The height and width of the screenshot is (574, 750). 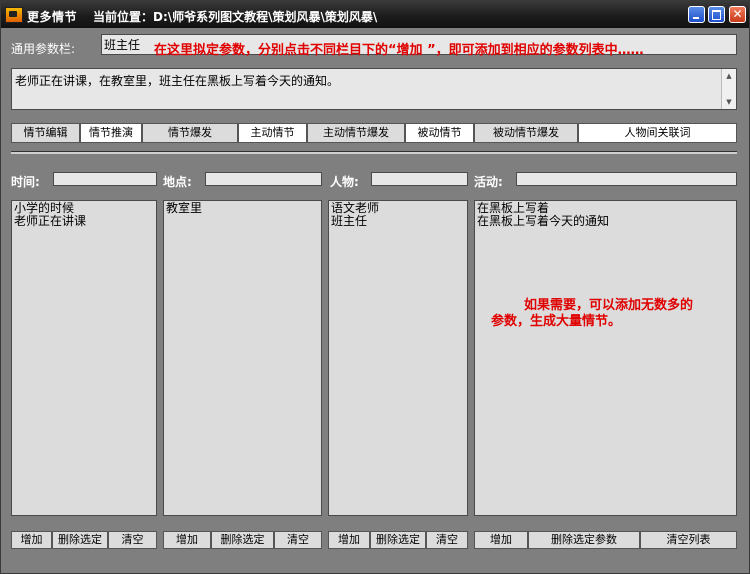 What do you see at coordinates (31, 540) in the screenshot?
I see `time-add-button: 增加` at bounding box center [31, 540].